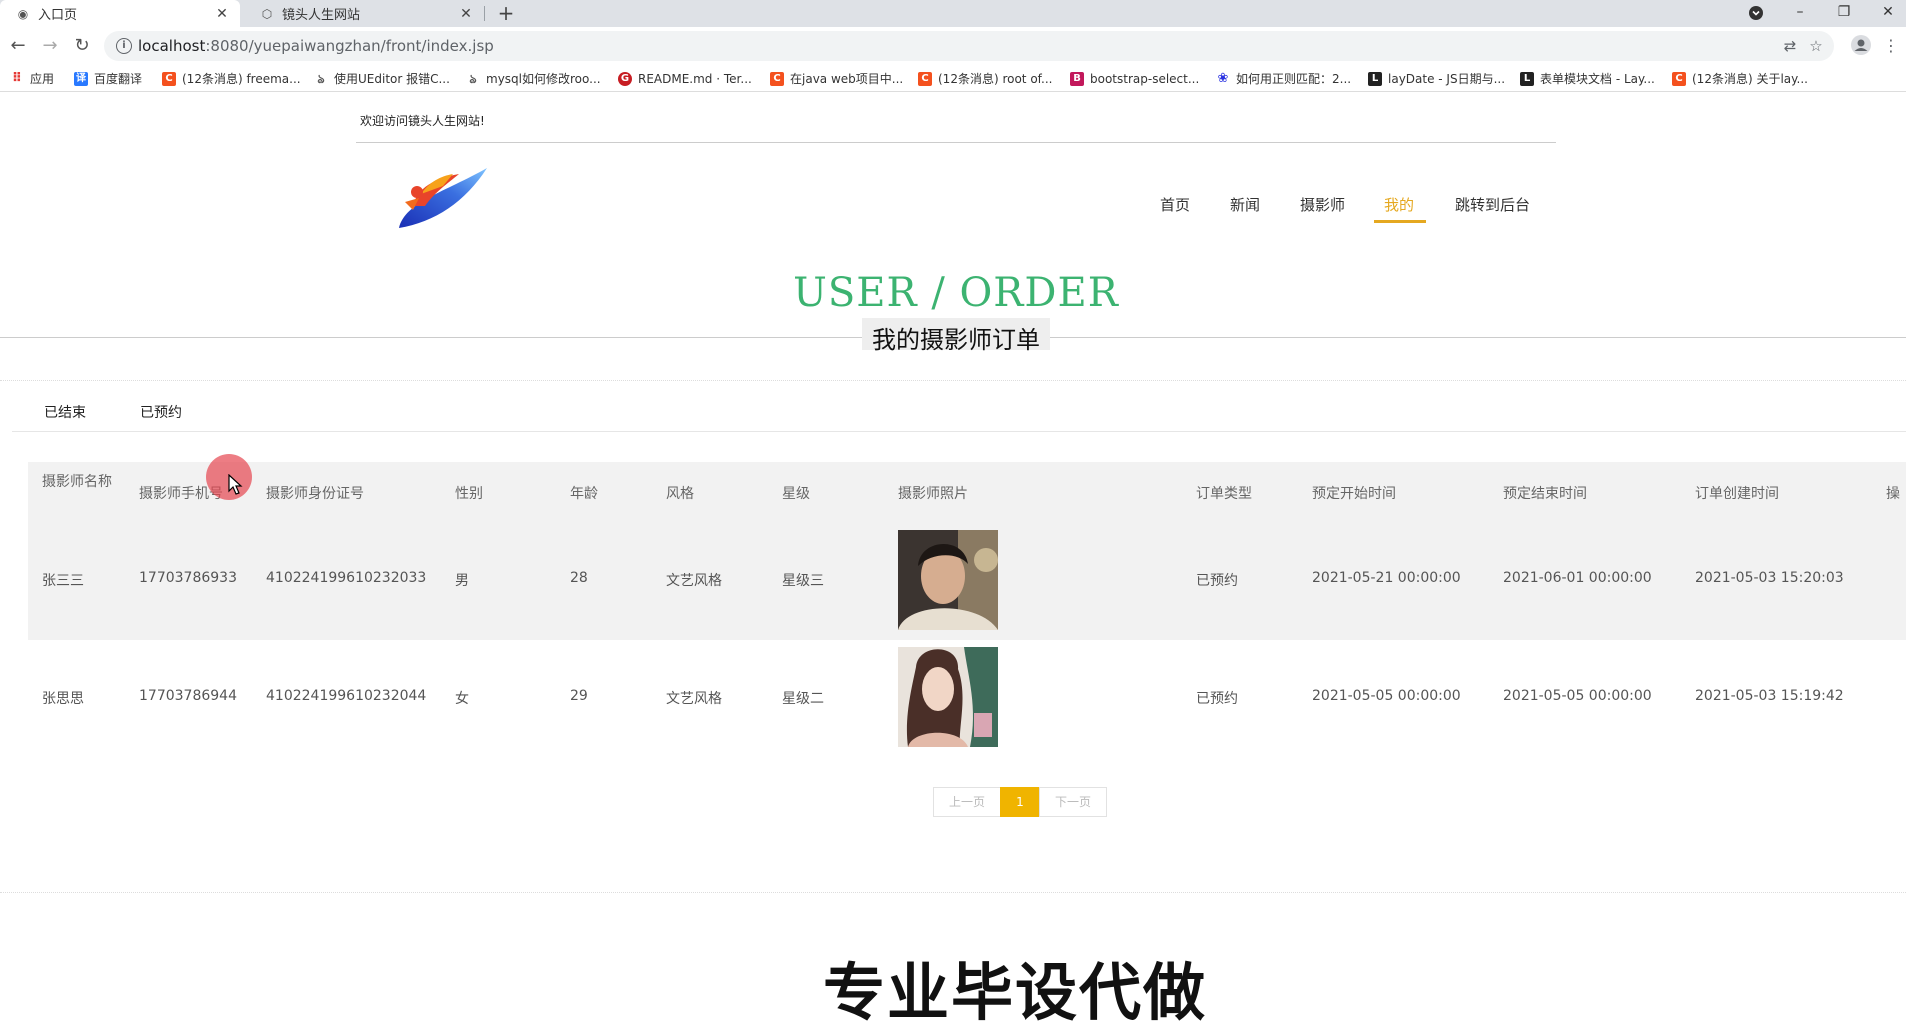  Describe the element at coordinates (77, 482) in the screenshot. I see `table-header-cell: 摄影师名称` at that location.